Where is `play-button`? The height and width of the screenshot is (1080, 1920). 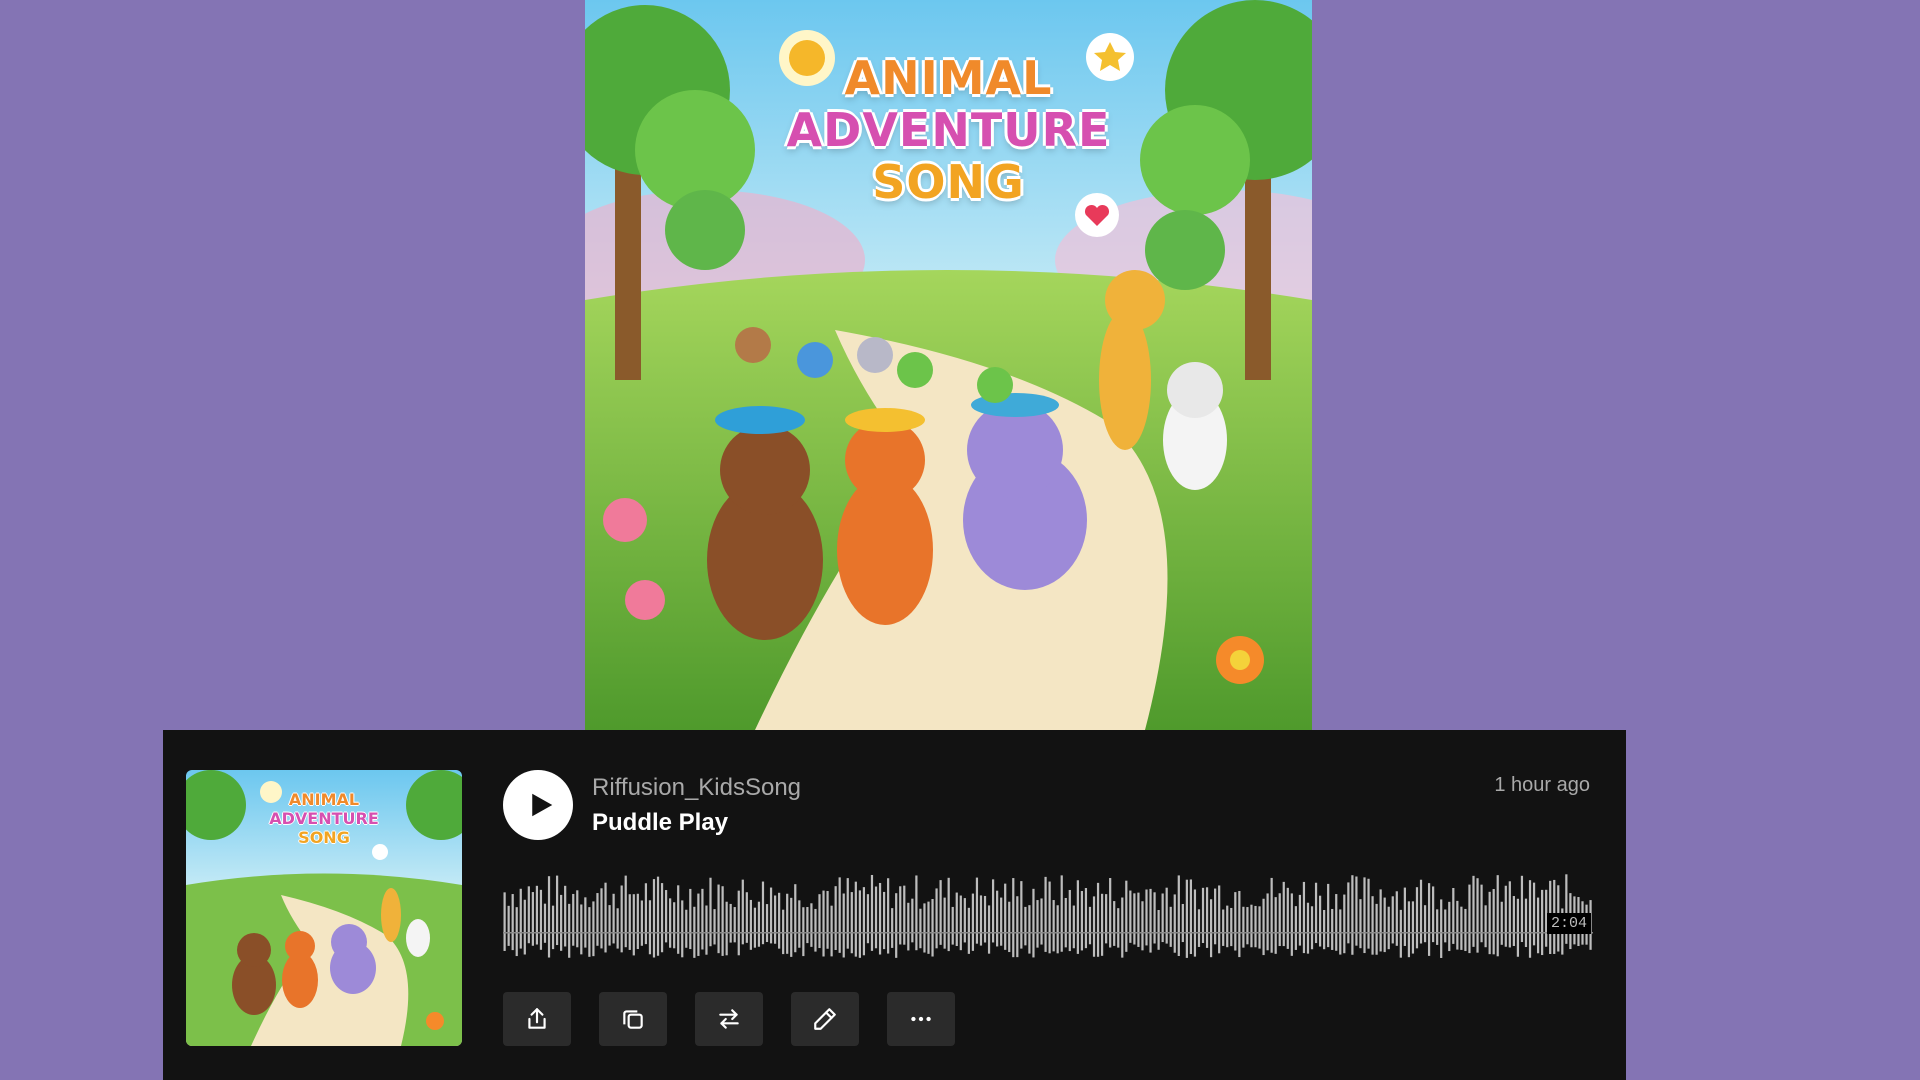 play-button is located at coordinates (538, 805).